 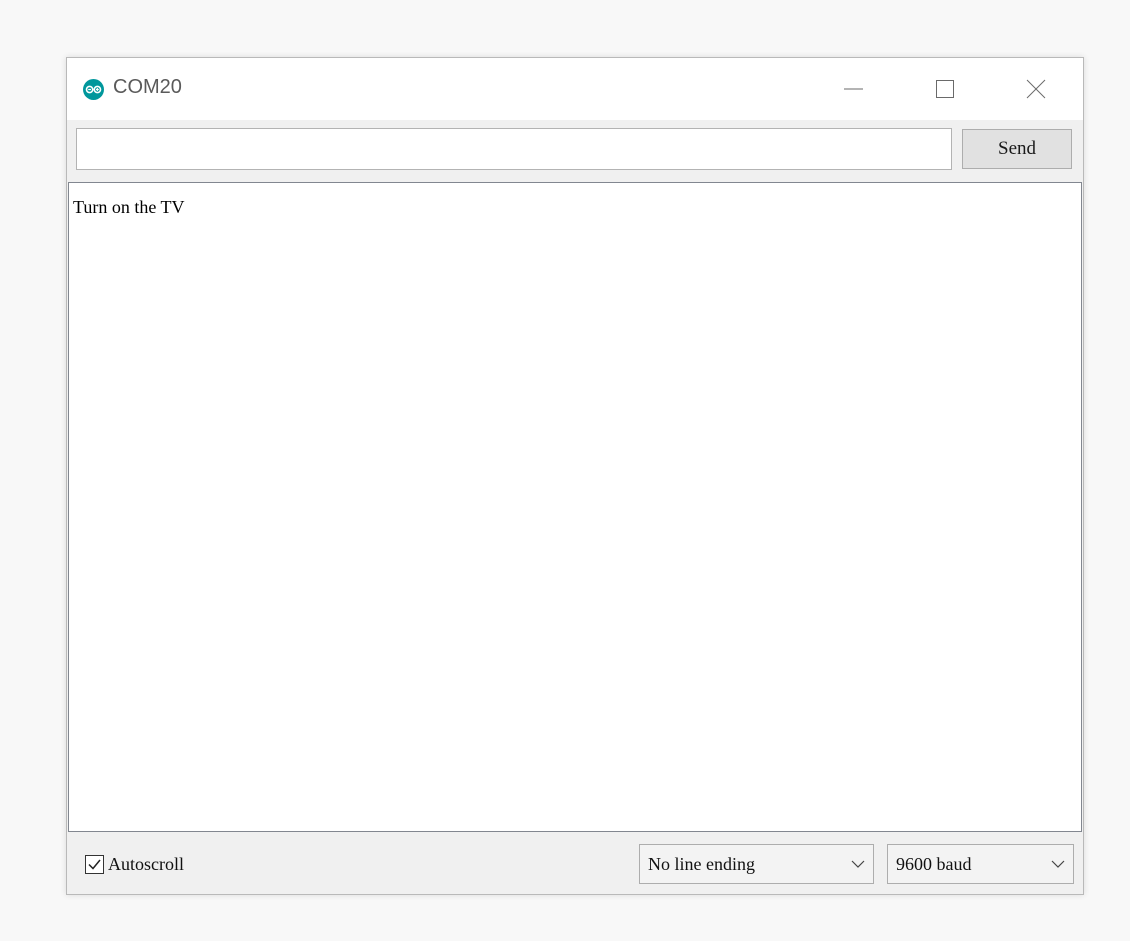 What do you see at coordinates (146, 864) in the screenshot?
I see `autoscroll-label: Autoscroll` at bounding box center [146, 864].